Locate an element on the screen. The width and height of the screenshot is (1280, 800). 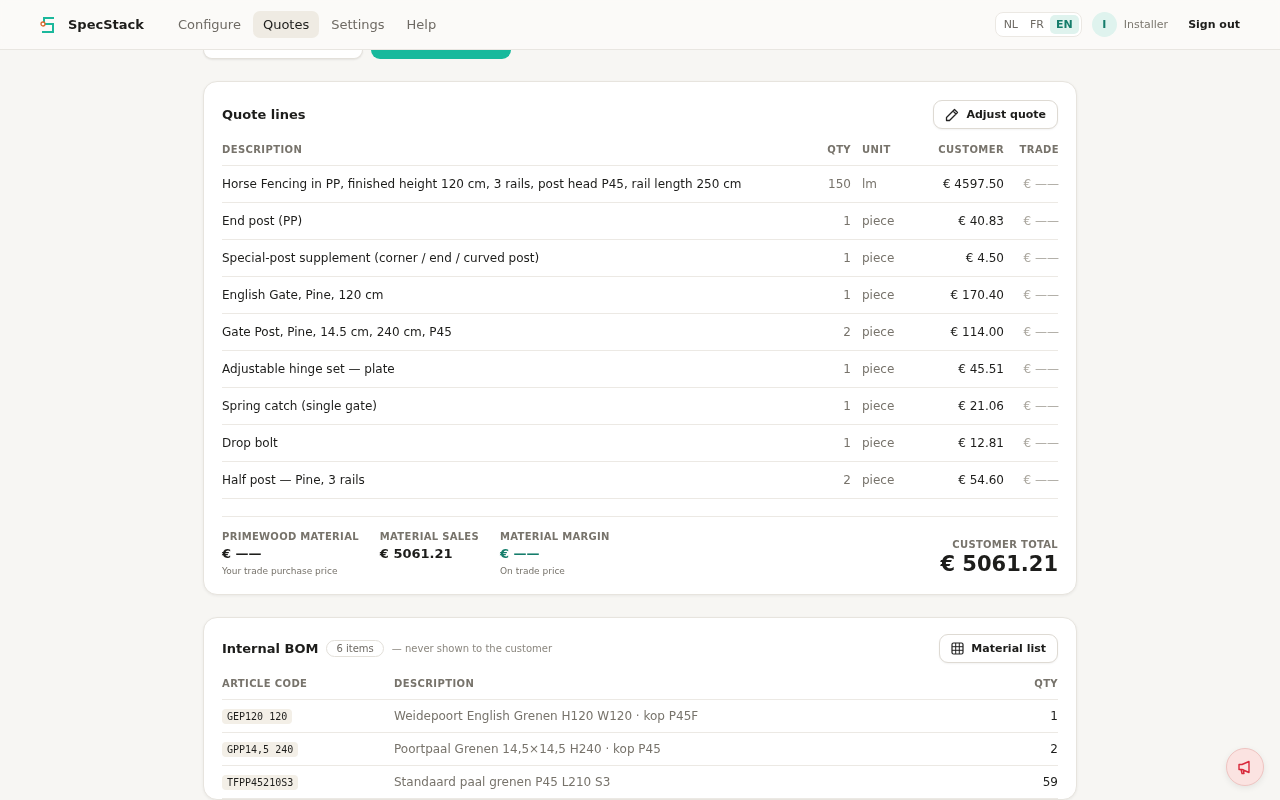
article-code: TFPP45210S3 is located at coordinates (260, 782).